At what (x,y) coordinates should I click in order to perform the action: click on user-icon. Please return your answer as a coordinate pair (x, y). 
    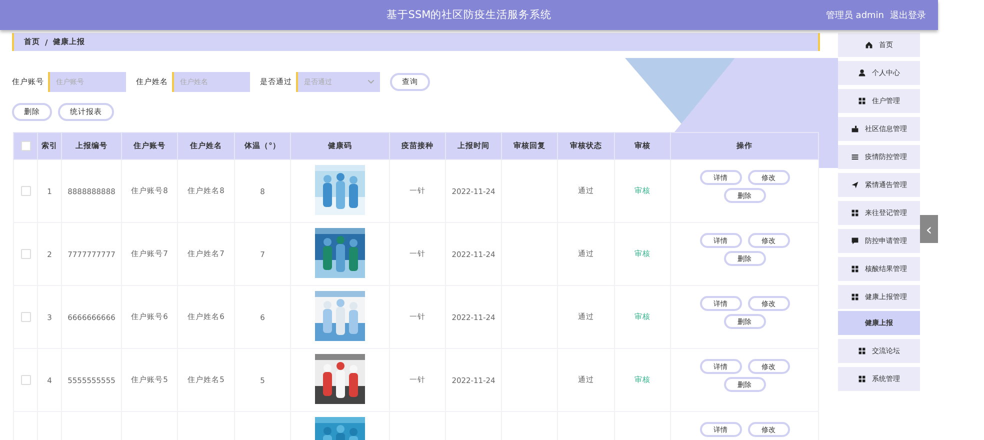
    Looking at the image, I should click on (862, 73).